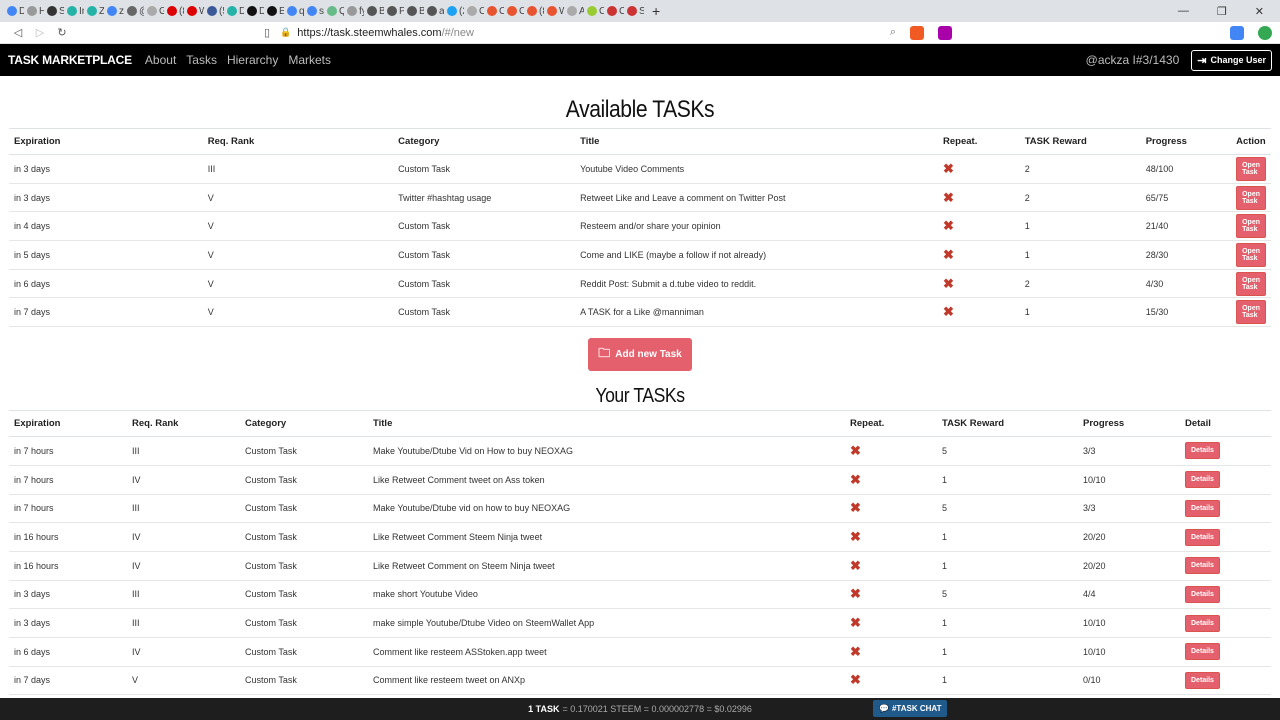  I want to click on extension-icon, so click(1265, 32).